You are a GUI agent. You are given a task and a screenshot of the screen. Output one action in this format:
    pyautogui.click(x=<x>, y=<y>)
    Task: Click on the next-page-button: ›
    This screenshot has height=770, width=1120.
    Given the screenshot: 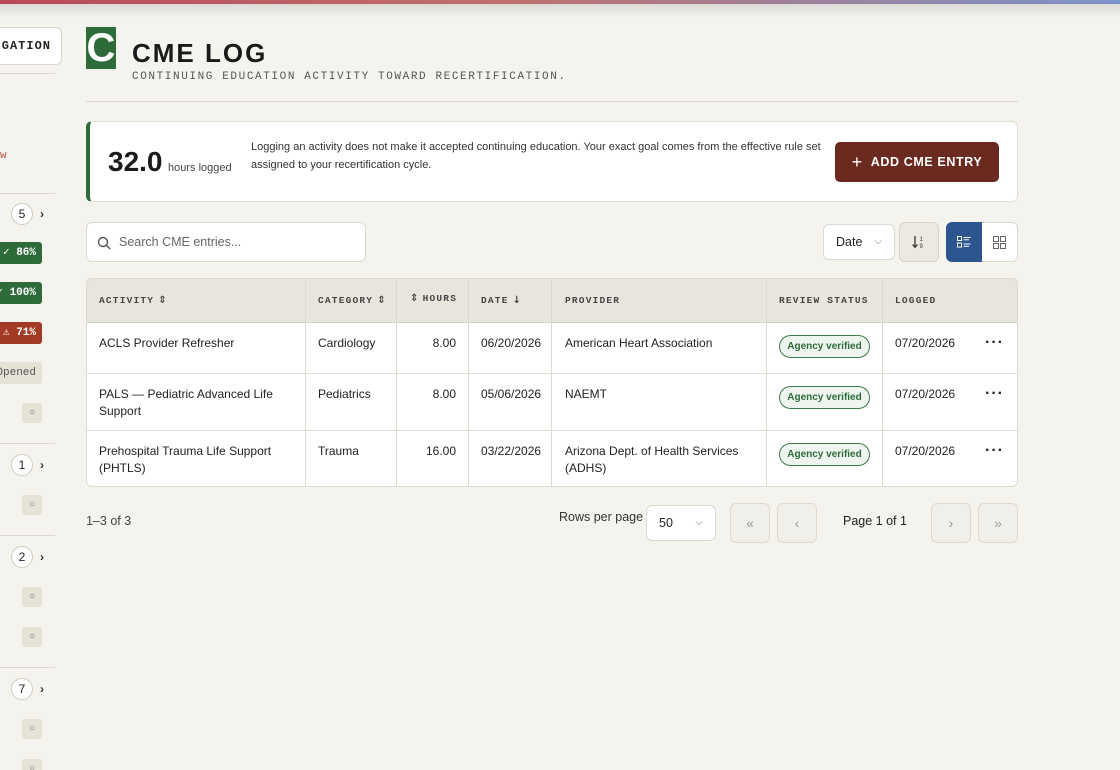 What is the action you would take?
    pyautogui.click(x=951, y=523)
    